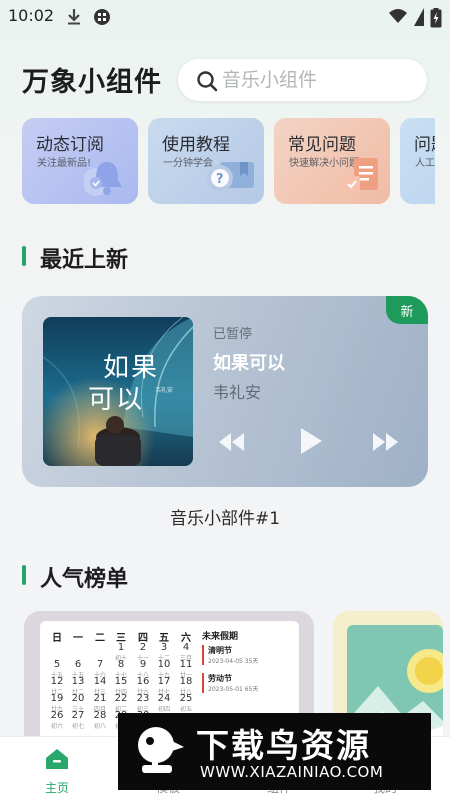 The image size is (450, 800). What do you see at coordinates (424, 145) in the screenshot?
I see `card-title: 问题` at bounding box center [424, 145].